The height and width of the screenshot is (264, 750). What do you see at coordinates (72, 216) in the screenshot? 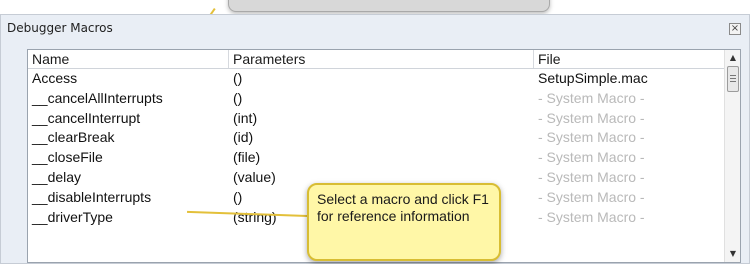
I see `macro-name: __driverType` at bounding box center [72, 216].